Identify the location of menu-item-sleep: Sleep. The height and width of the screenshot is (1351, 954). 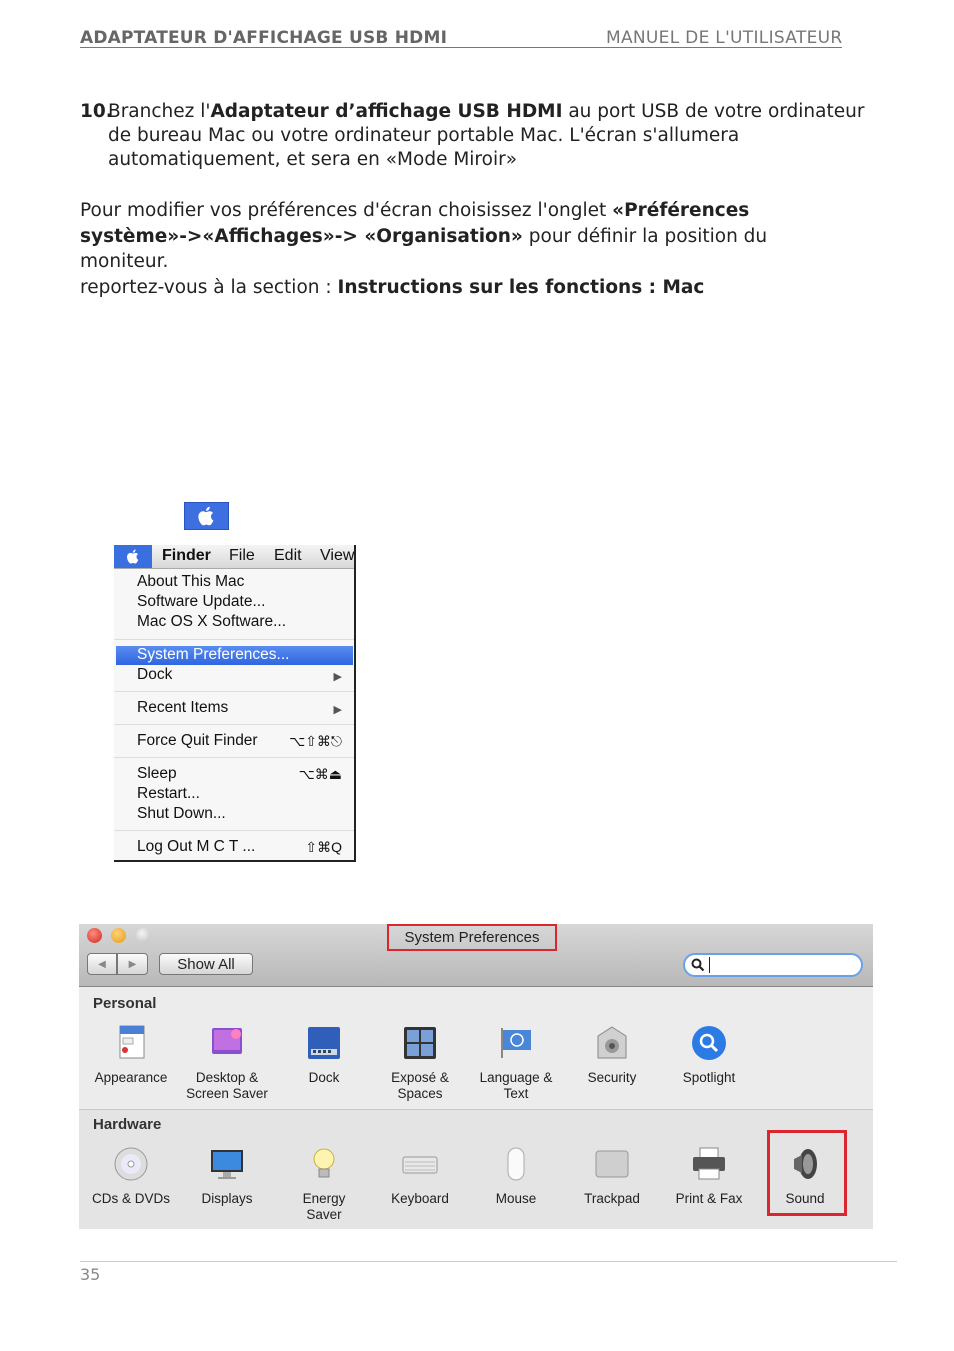
(157, 774).